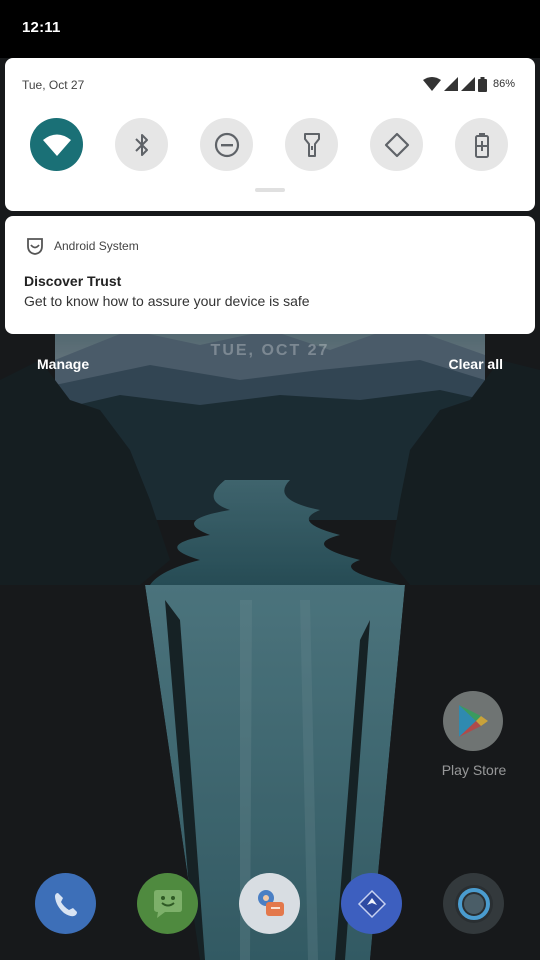 The width and height of the screenshot is (540, 960). Describe the element at coordinates (35, 246) in the screenshot. I see `android-system-icon` at that location.